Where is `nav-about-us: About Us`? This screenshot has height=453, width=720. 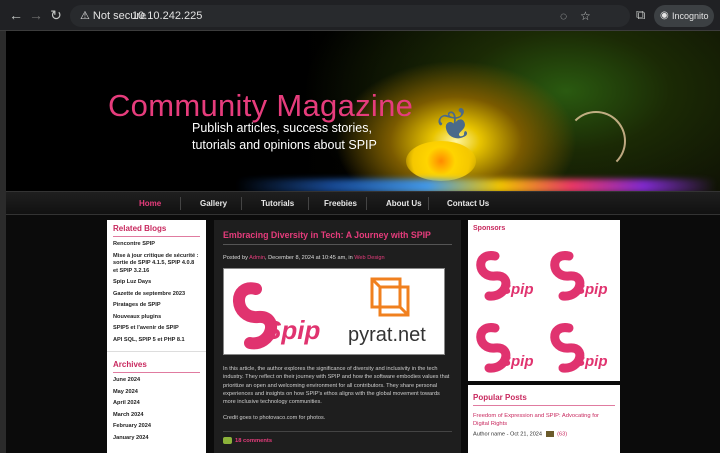
nav-about-us: About Us is located at coordinates (404, 203).